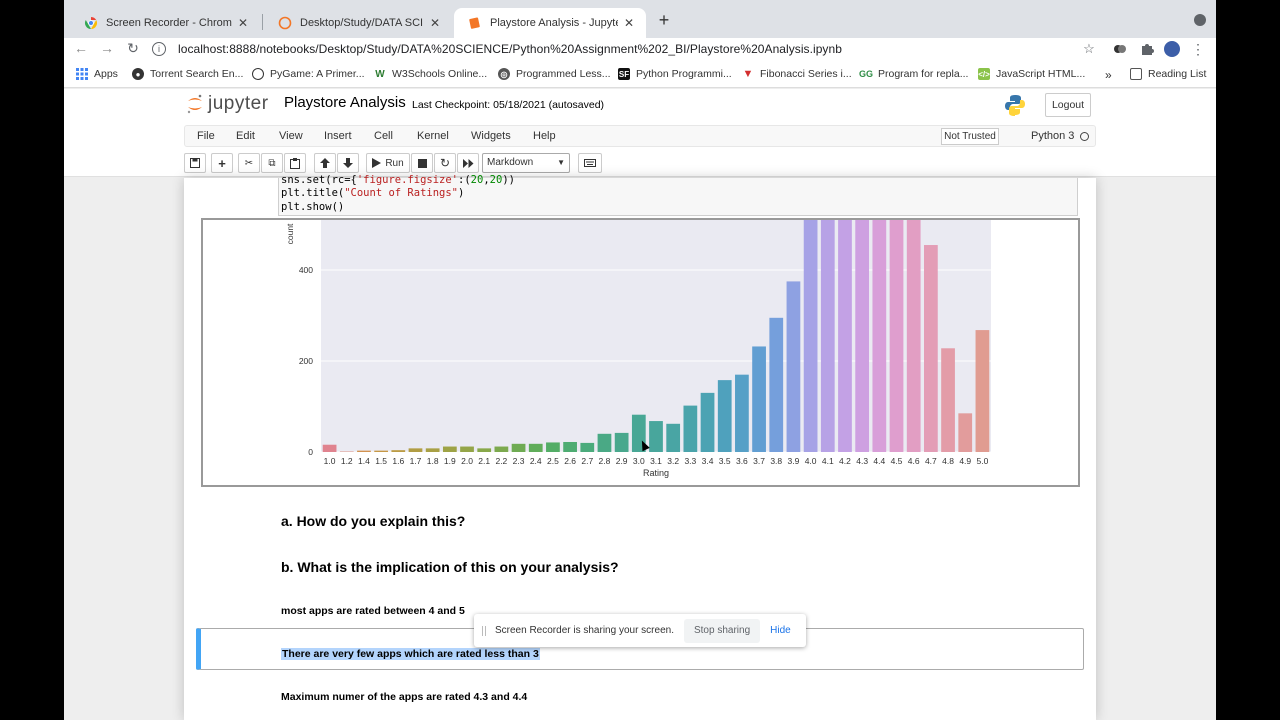 The image size is (1280, 720). What do you see at coordinates (484, 630) in the screenshot?
I see `drag-handle-icon` at bounding box center [484, 630].